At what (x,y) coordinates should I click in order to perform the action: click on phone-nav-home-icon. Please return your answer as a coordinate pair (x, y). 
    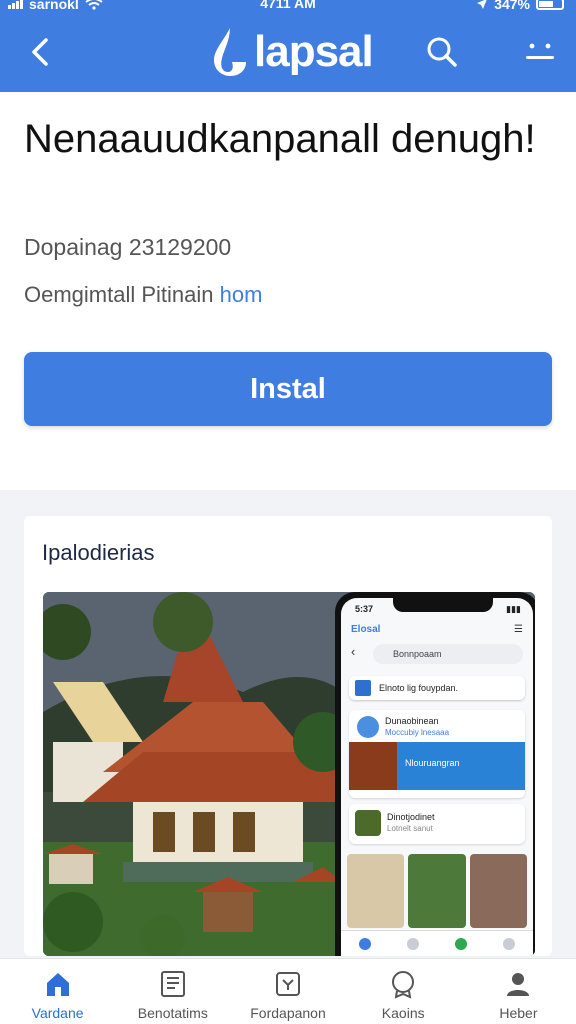
    Looking at the image, I should click on (365, 943).